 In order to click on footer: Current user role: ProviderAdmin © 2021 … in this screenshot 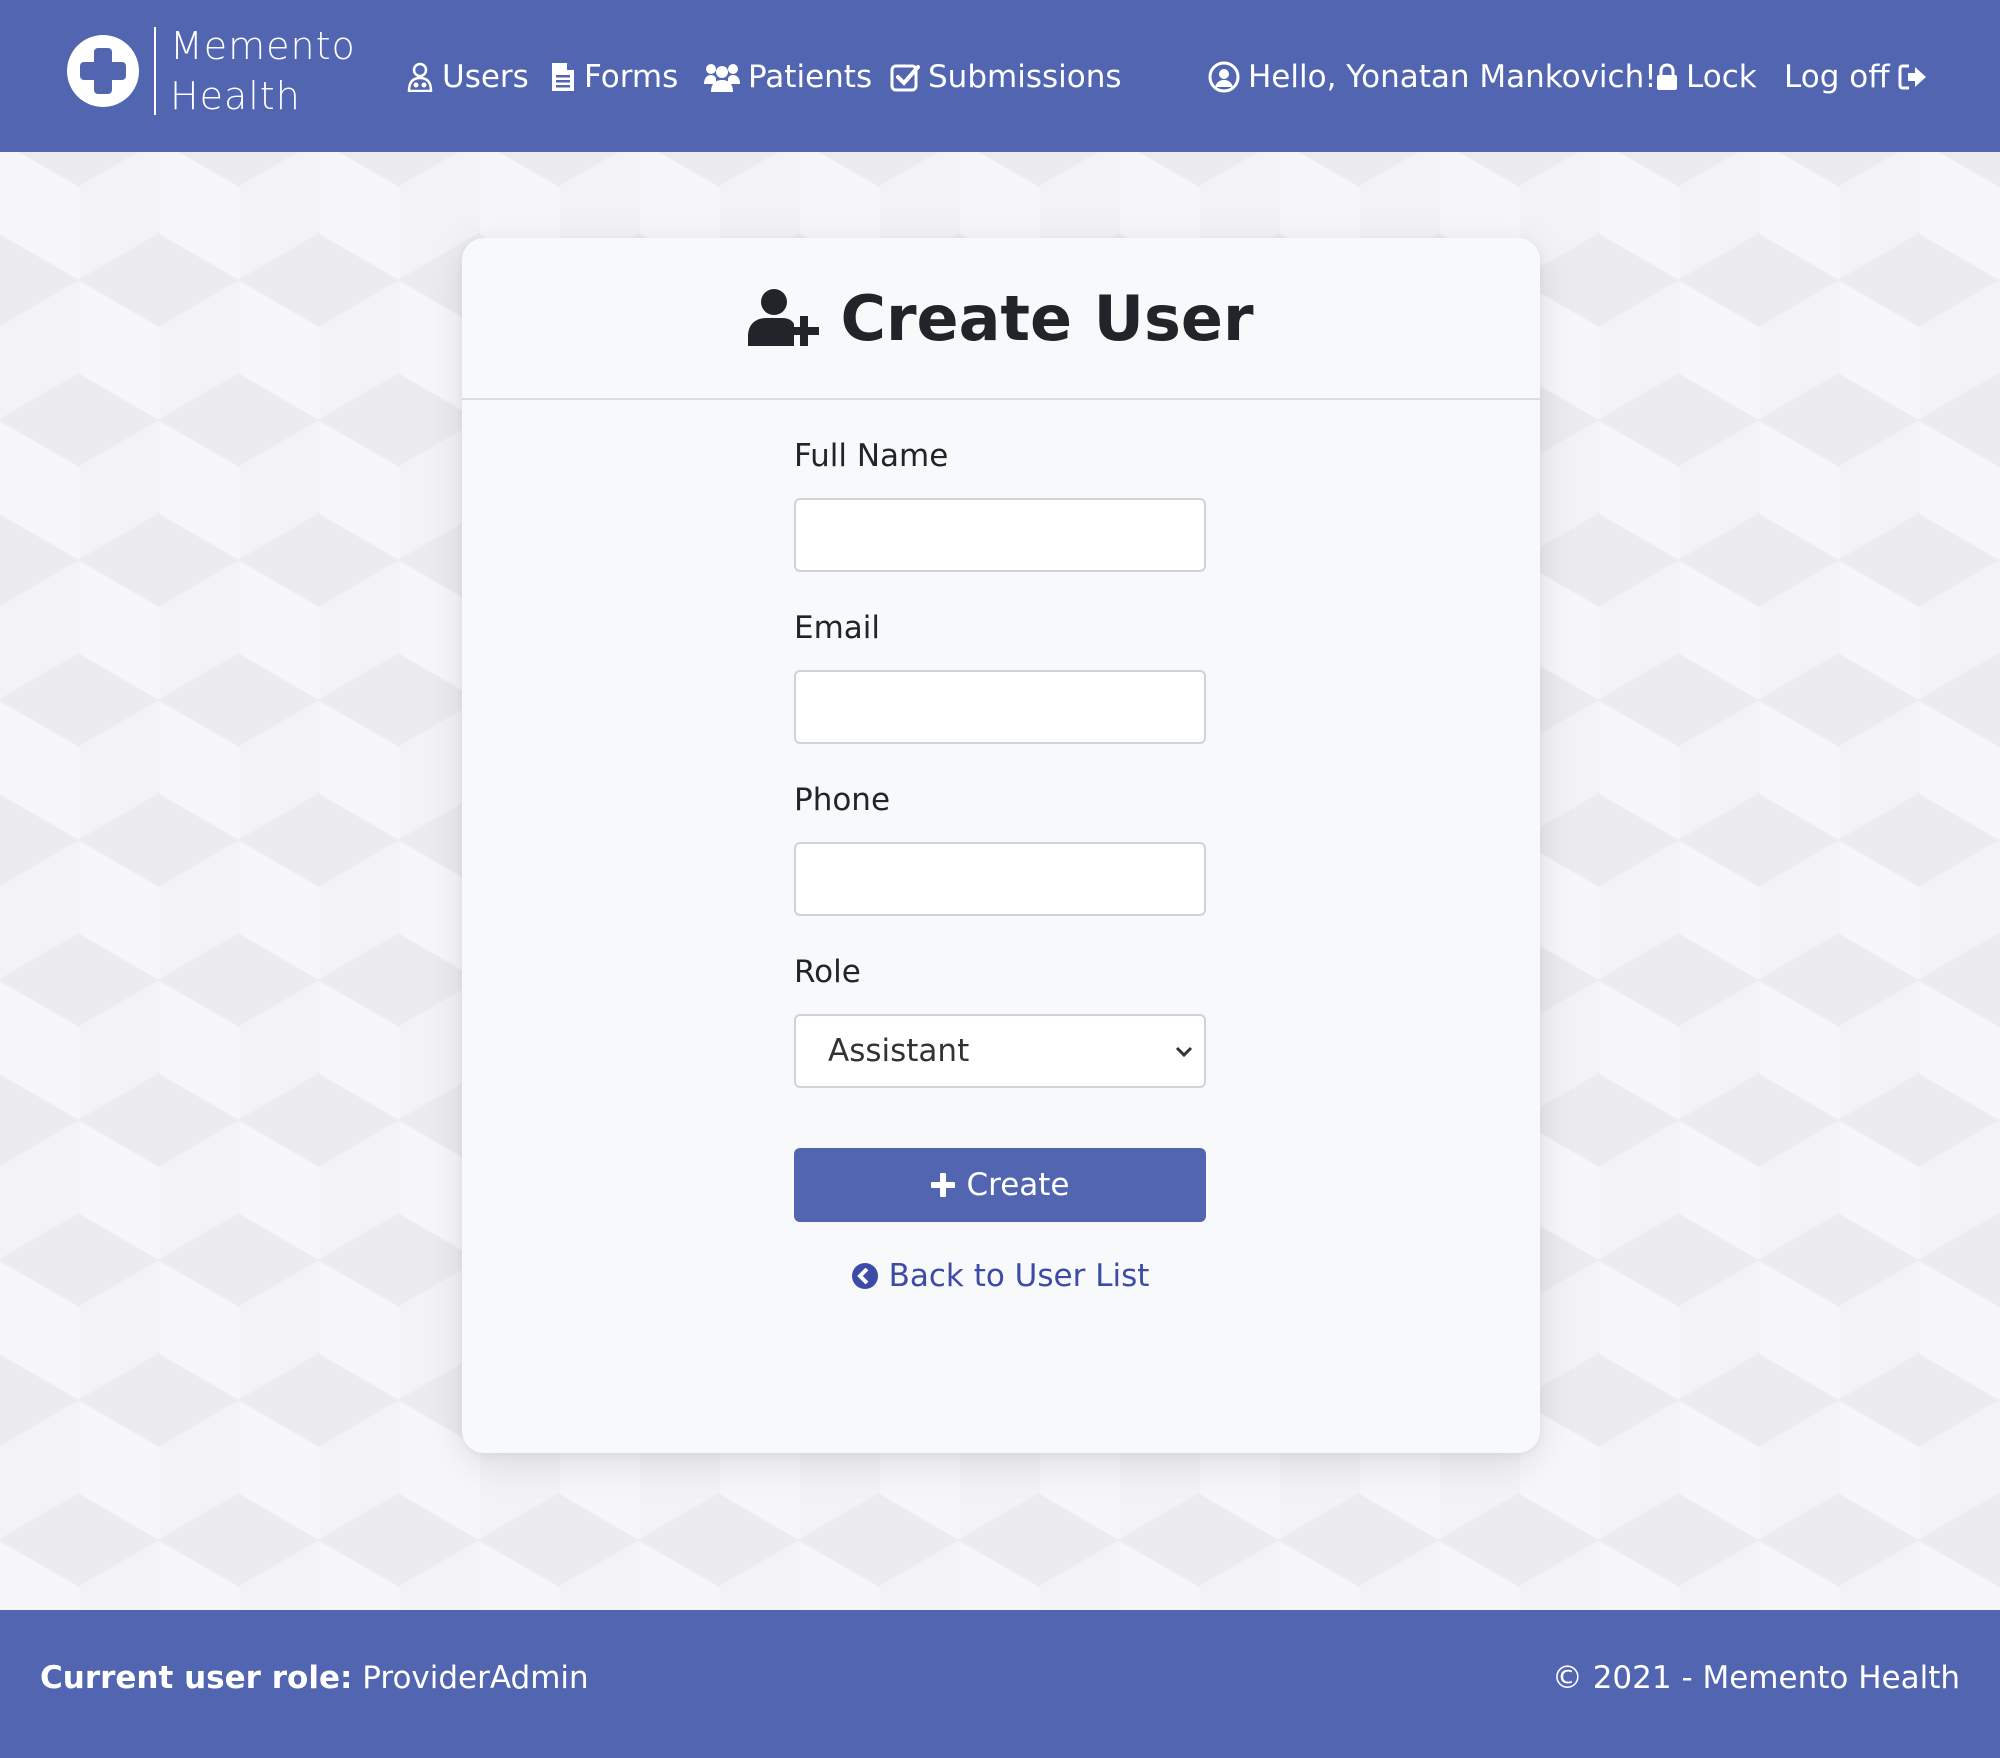, I will do `click(1000, 1684)`.